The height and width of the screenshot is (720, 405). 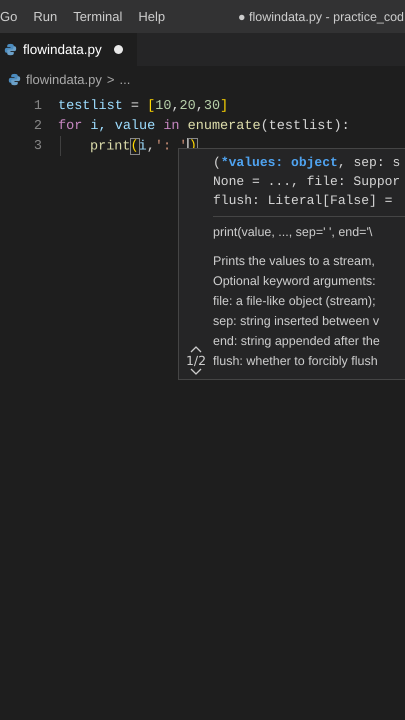 I want to click on doc-line: sep: string inserted between v, so click(x=296, y=321).